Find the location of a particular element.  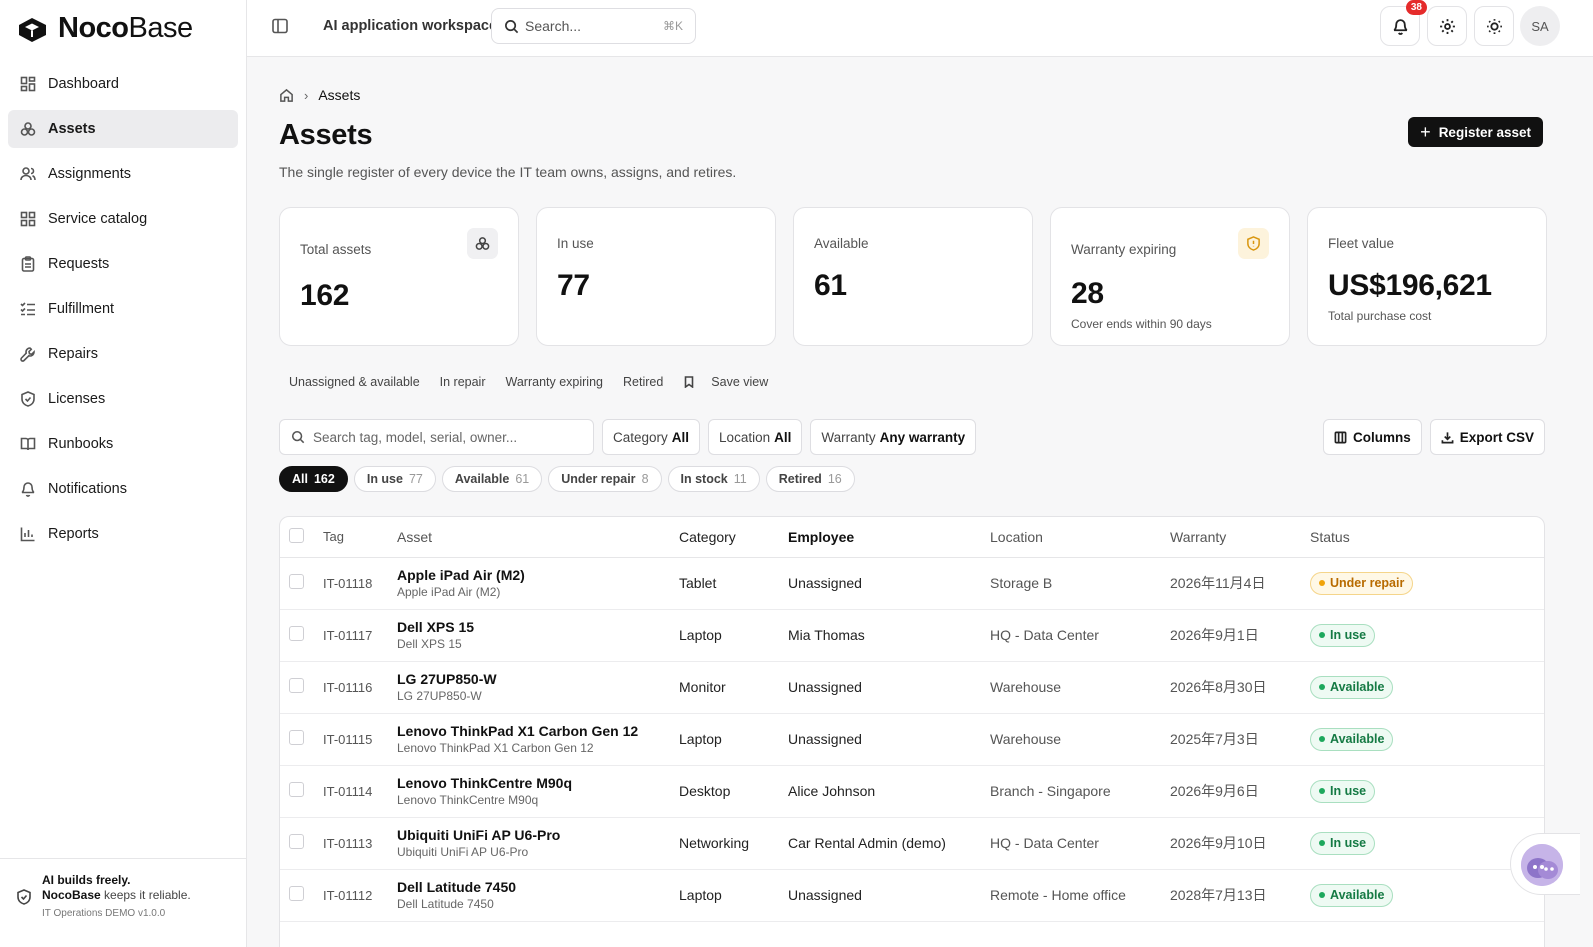

asset-name: Ubiquiti UniFi AP U6-Pro is located at coordinates (538, 835).